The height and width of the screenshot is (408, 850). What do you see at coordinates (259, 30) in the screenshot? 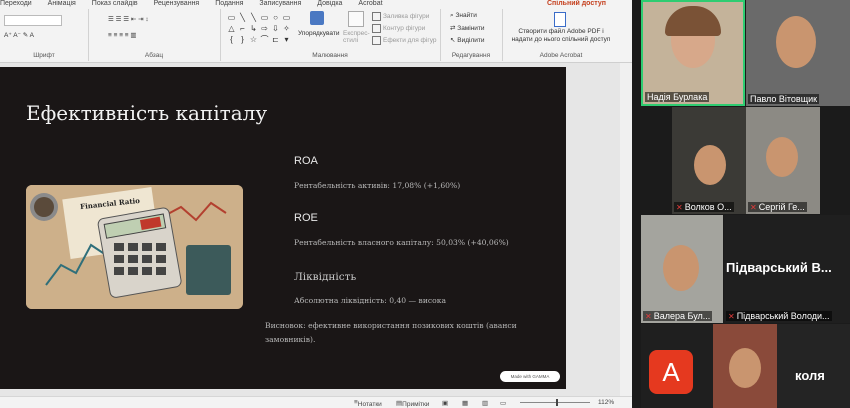
I see `shapes-gallery: ▭ ╲ ╲ ▭ ○ ▭ △ ⌐ ↳ ⇨ ⇩ ✧ {} ☆ ⌒ ⊏ ▾` at bounding box center [259, 30].